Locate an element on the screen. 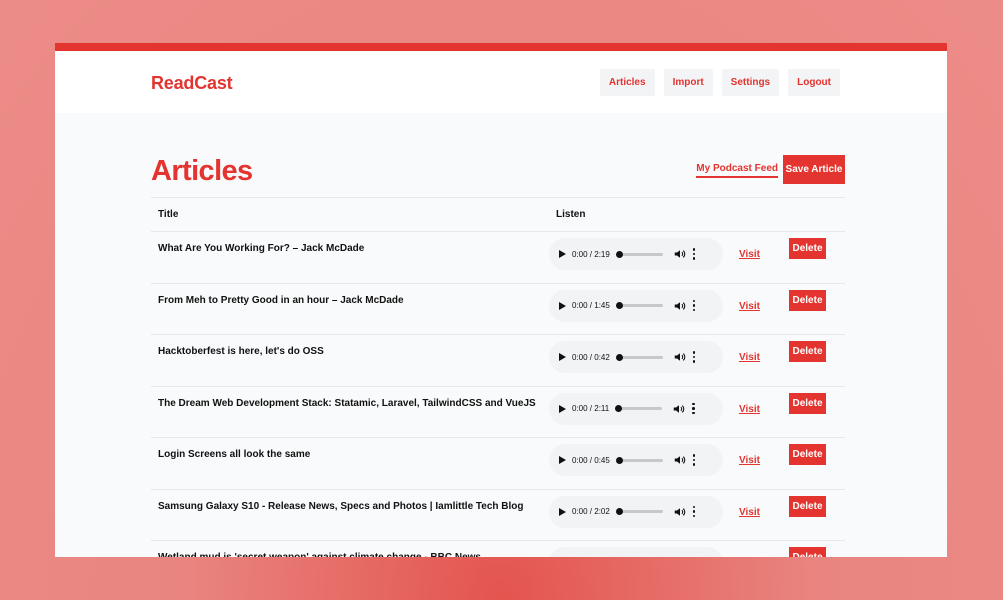 The width and height of the screenshot is (1003, 600). audio-cell: 0:00 / 2:11 is located at coordinates (644, 412).